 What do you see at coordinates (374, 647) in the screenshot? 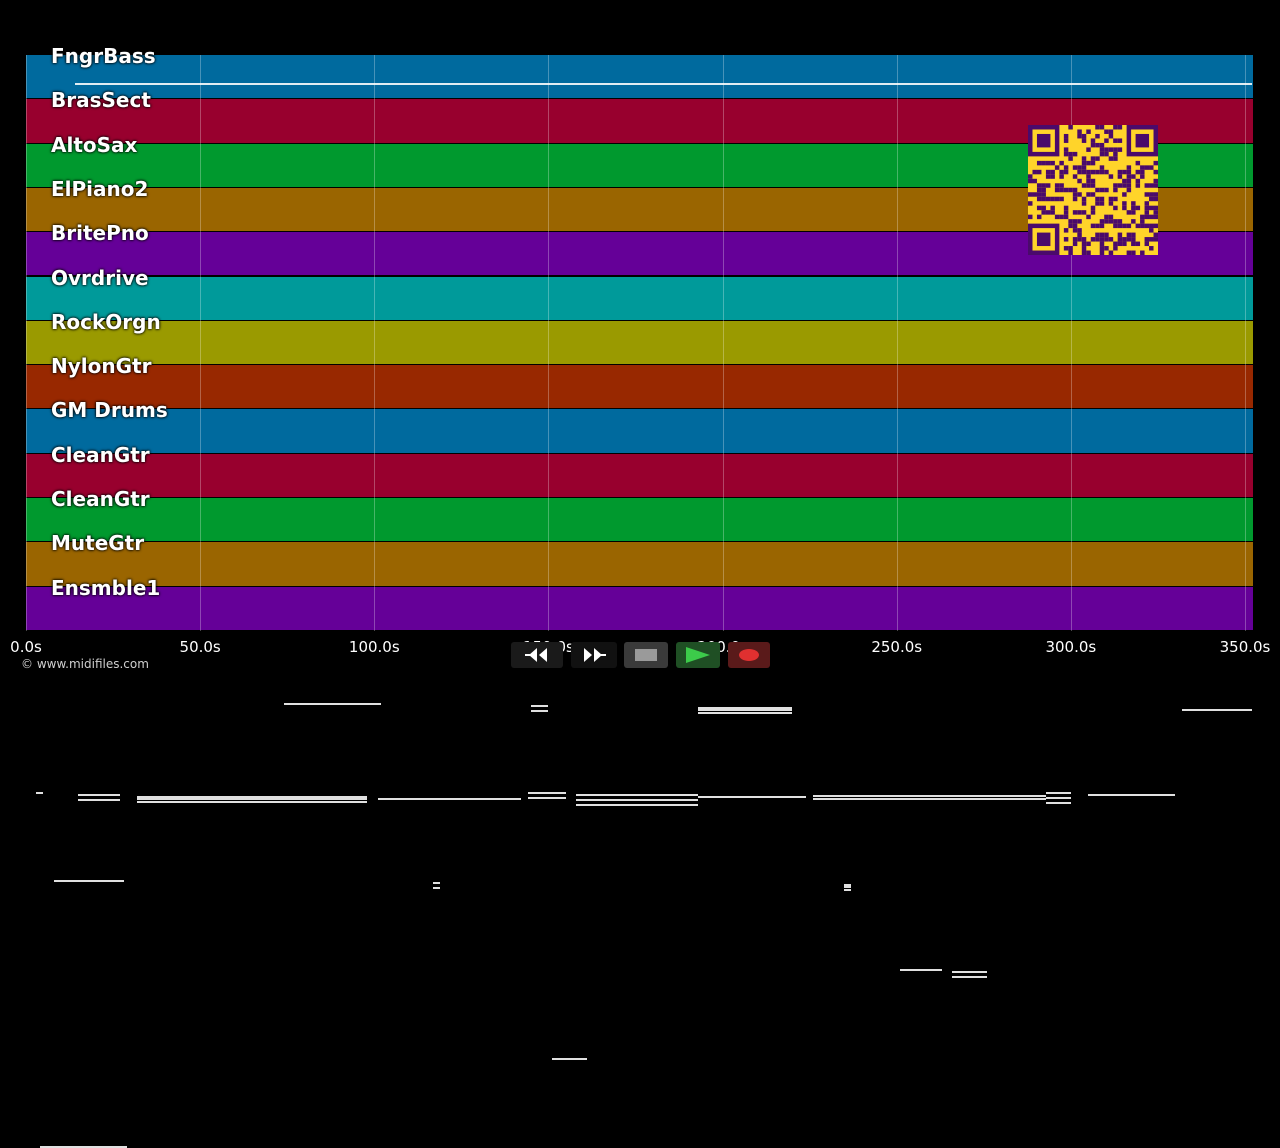
I see `time-tick-label: 100.0s` at bounding box center [374, 647].